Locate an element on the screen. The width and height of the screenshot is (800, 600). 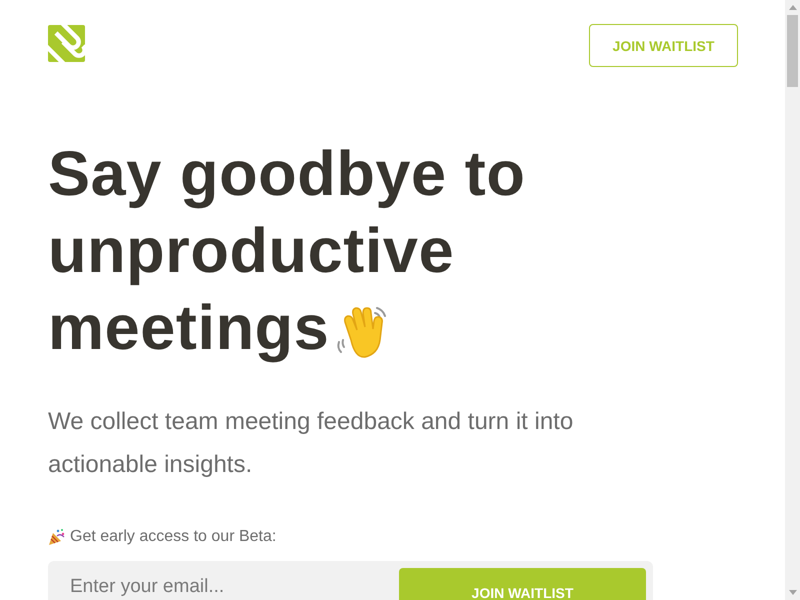
hero-heading-line: unproductive is located at coordinates (251, 251).